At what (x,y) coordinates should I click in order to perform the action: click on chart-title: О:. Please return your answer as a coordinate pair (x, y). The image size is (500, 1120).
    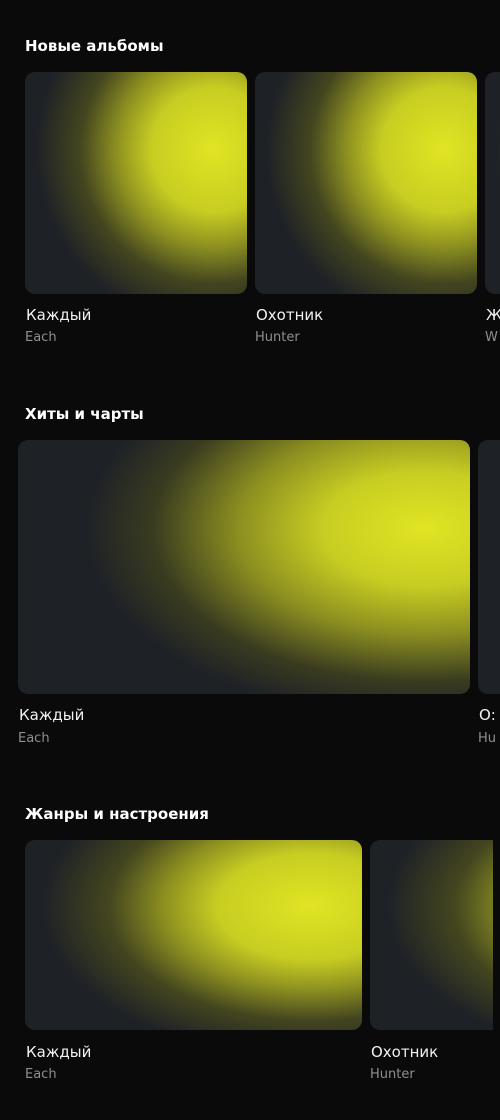
    Looking at the image, I should click on (487, 715).